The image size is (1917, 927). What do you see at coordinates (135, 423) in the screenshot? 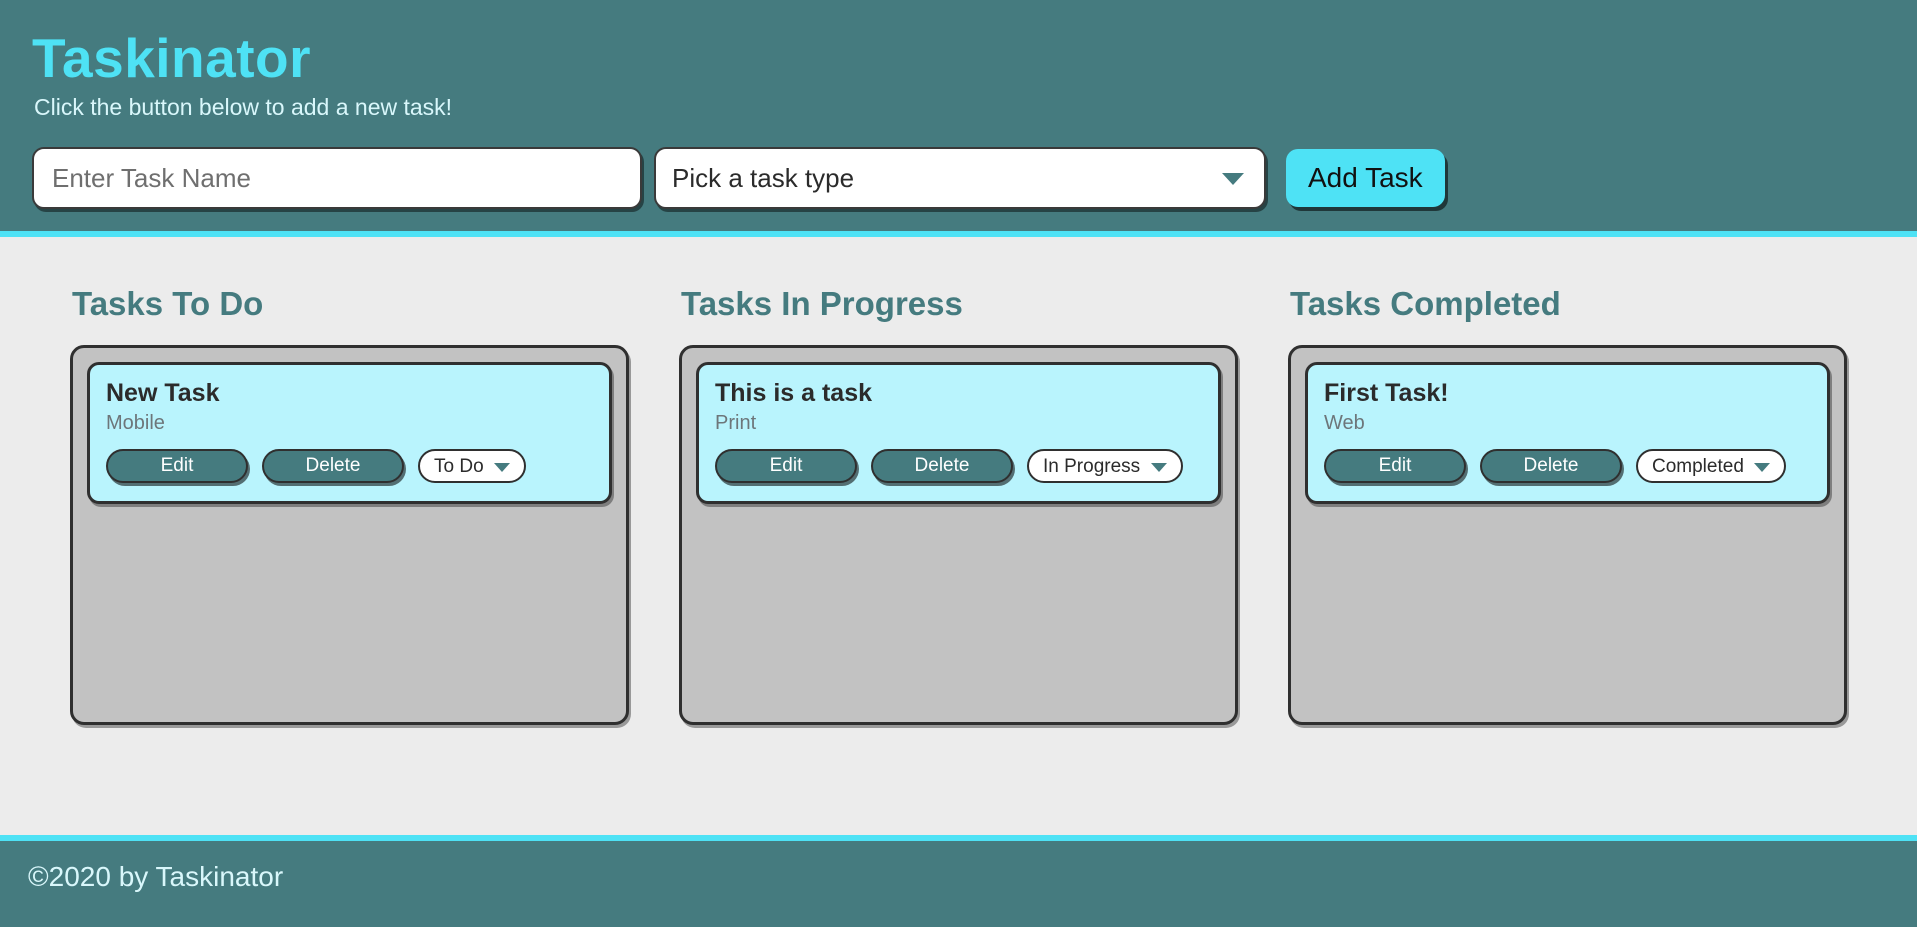
I see `task-type: Mobile` at bounding box center [135, 423].